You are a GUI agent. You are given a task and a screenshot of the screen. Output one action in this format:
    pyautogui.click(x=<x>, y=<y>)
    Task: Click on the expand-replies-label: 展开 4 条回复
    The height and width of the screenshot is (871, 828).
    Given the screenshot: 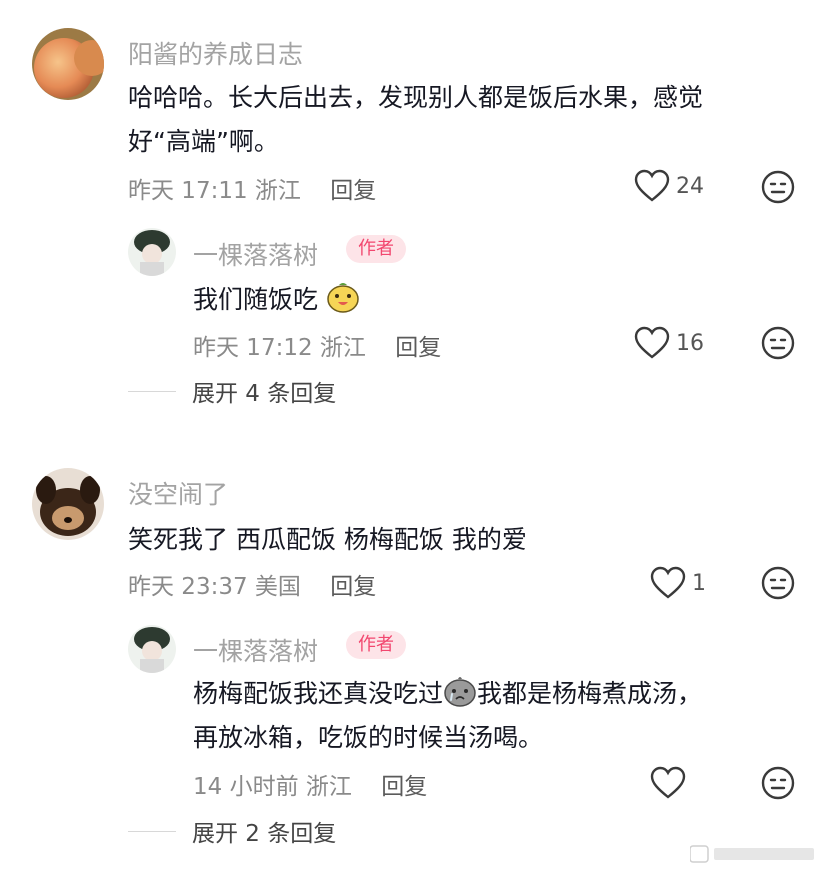 What is the action you would take?
    pyautogui.click(x=264, y=394)
    